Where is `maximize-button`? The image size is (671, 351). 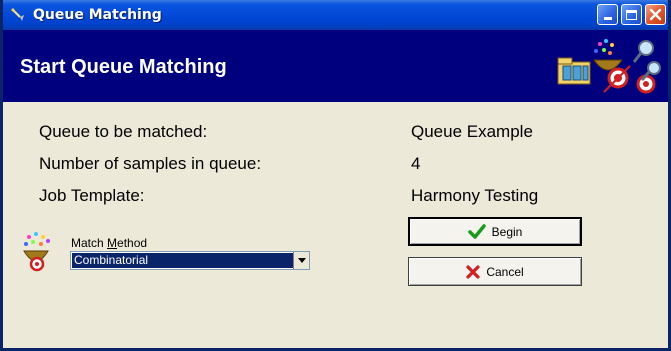 maximize-button is located at coordinates (631, 14).